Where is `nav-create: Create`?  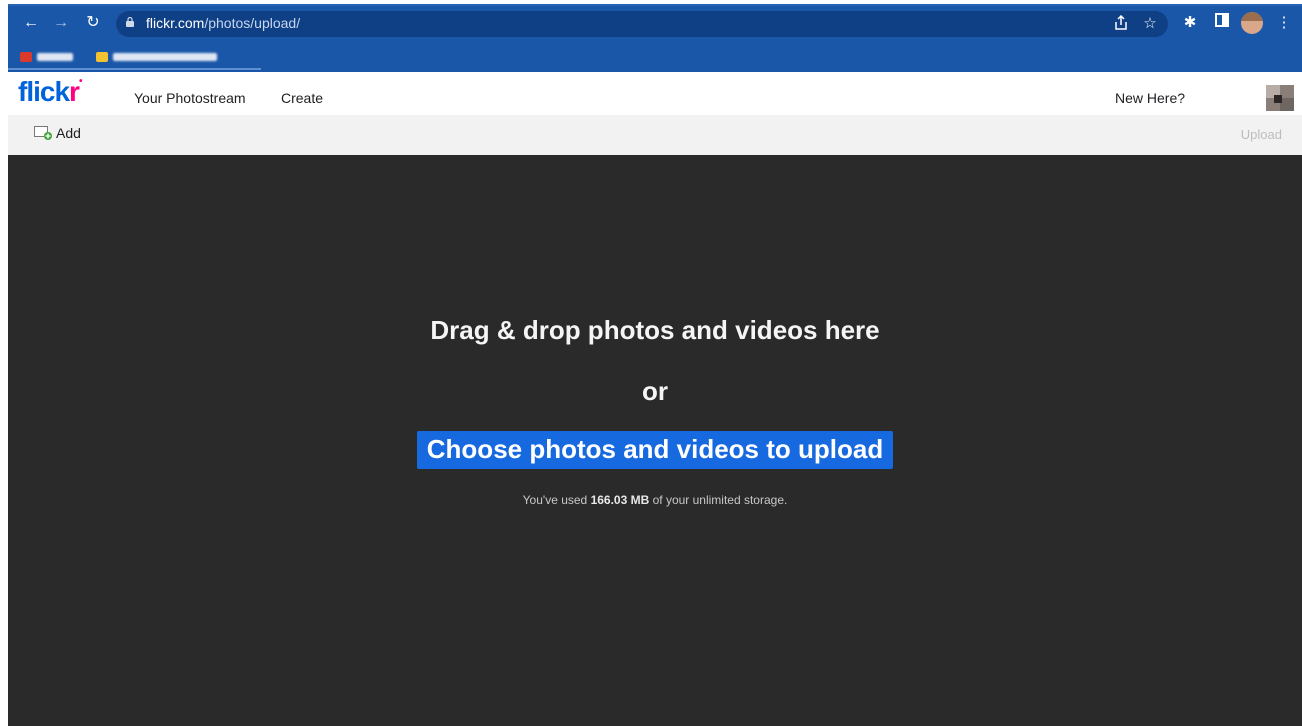
nav-create: Create is located at coordinates (302, 98).